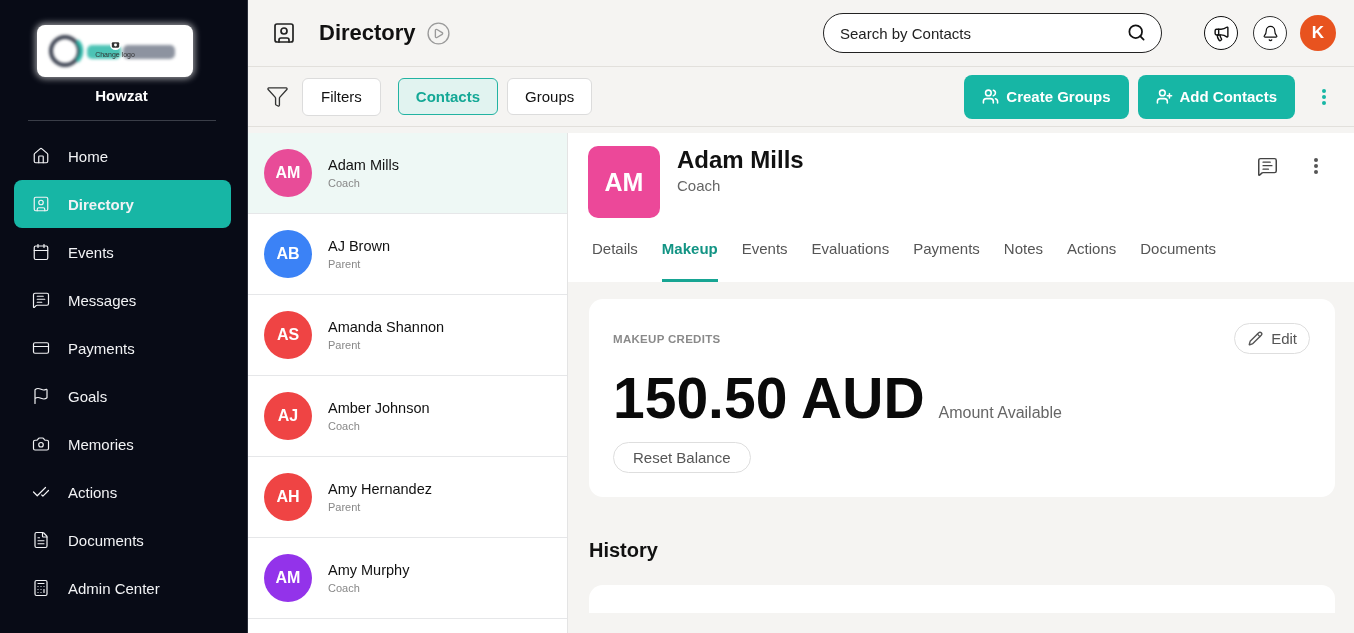  What do you see at coordinates (550, 96) in the screenshot?
I see `view-toggle: Groups` at bounding box center [550, 96].